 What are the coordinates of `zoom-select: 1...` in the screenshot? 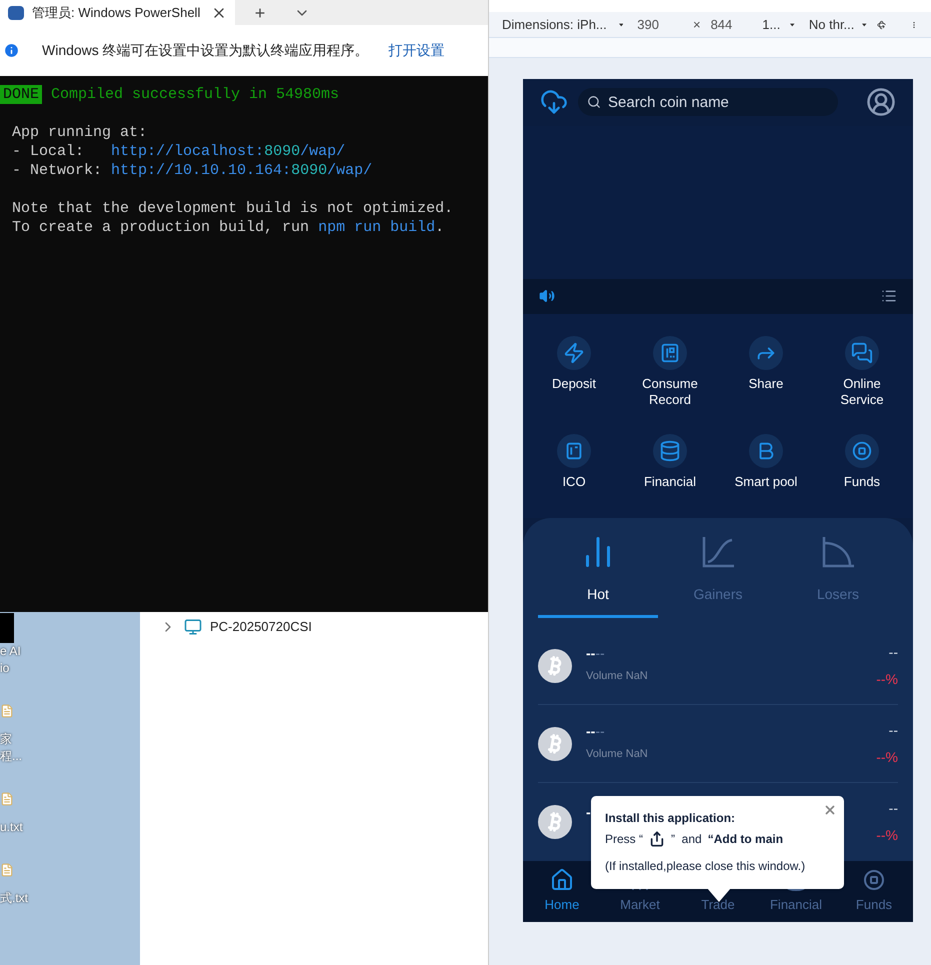 It's located at (771, 24).